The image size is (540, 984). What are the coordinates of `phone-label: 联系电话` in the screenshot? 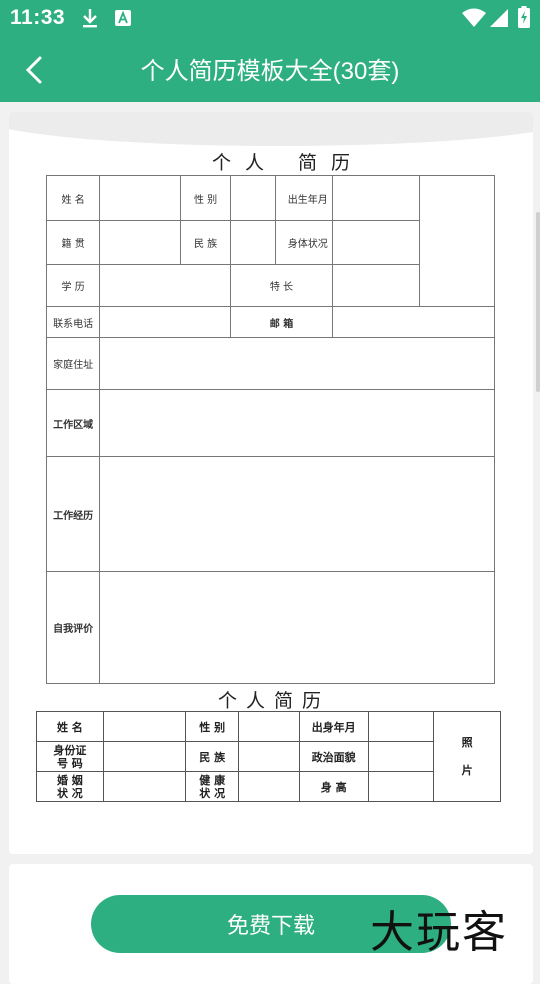 It's located at (73, 322).